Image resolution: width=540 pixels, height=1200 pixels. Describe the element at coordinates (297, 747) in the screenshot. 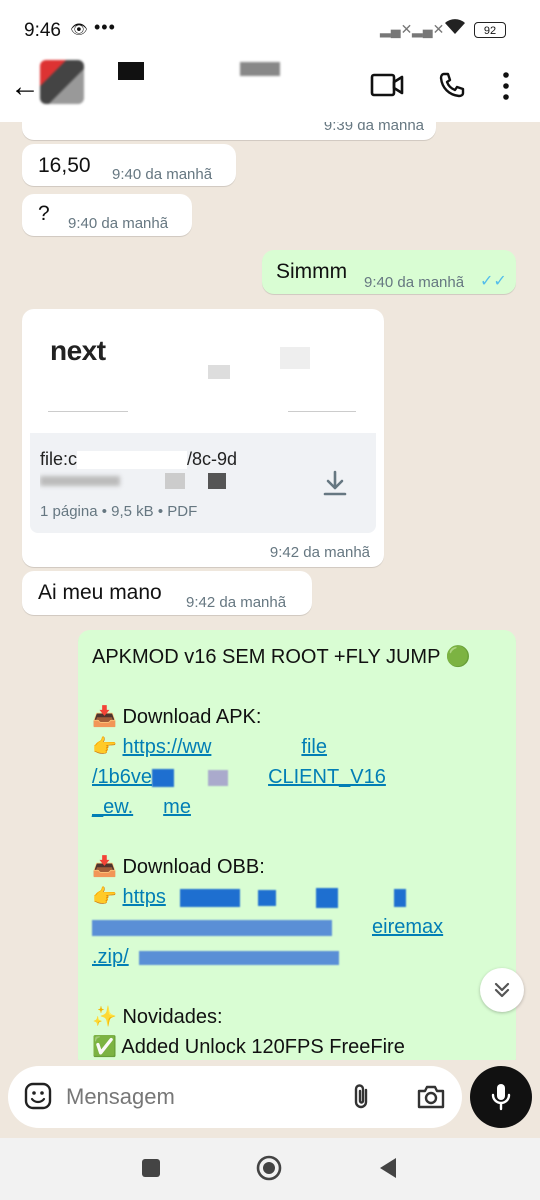

I see `apk-link-line-1: 👉 https://ww file` at that location.